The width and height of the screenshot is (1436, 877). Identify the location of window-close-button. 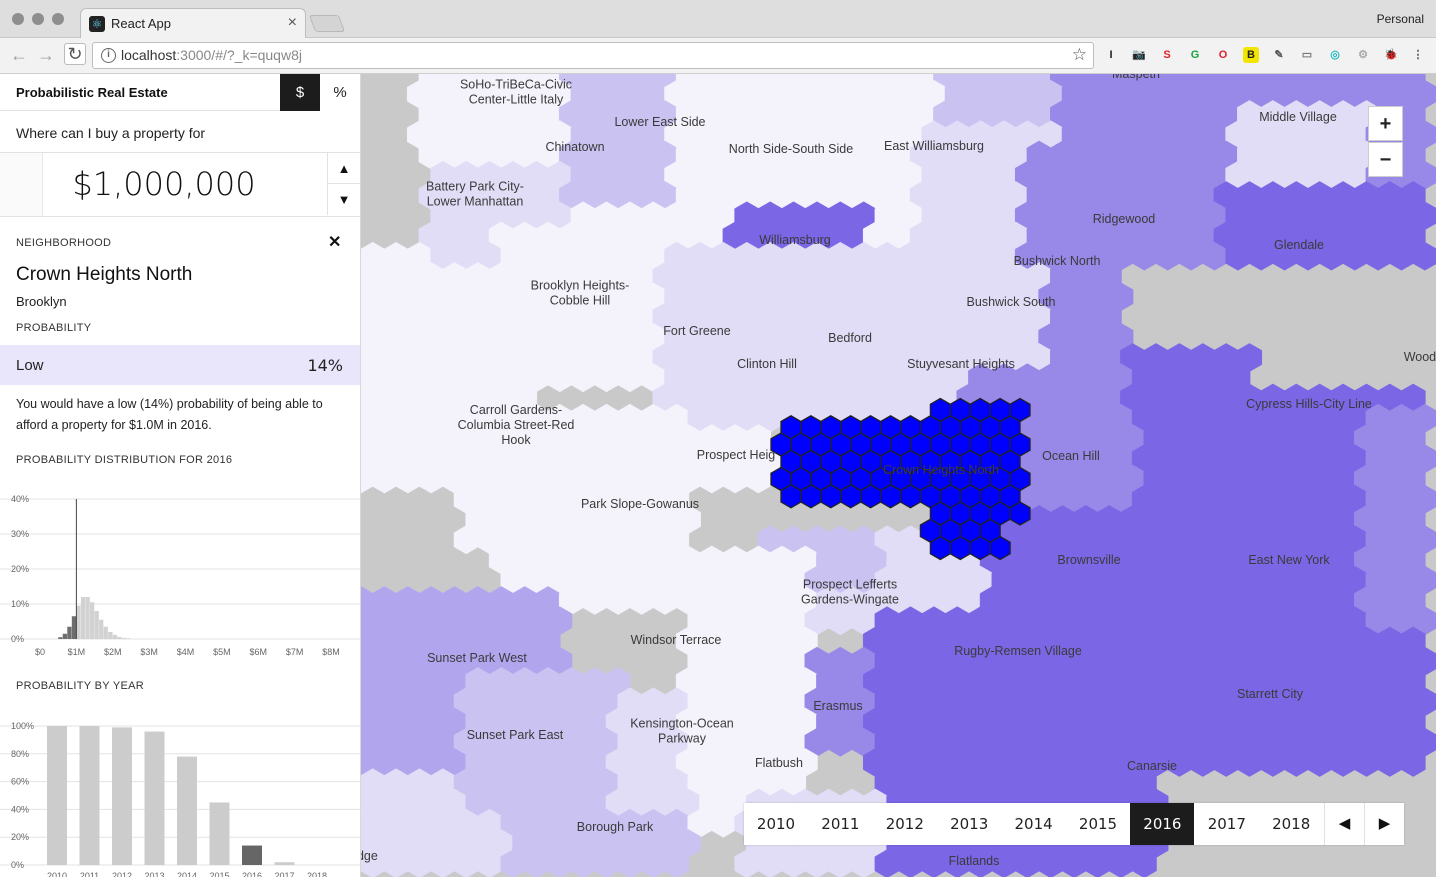
(18, 19).